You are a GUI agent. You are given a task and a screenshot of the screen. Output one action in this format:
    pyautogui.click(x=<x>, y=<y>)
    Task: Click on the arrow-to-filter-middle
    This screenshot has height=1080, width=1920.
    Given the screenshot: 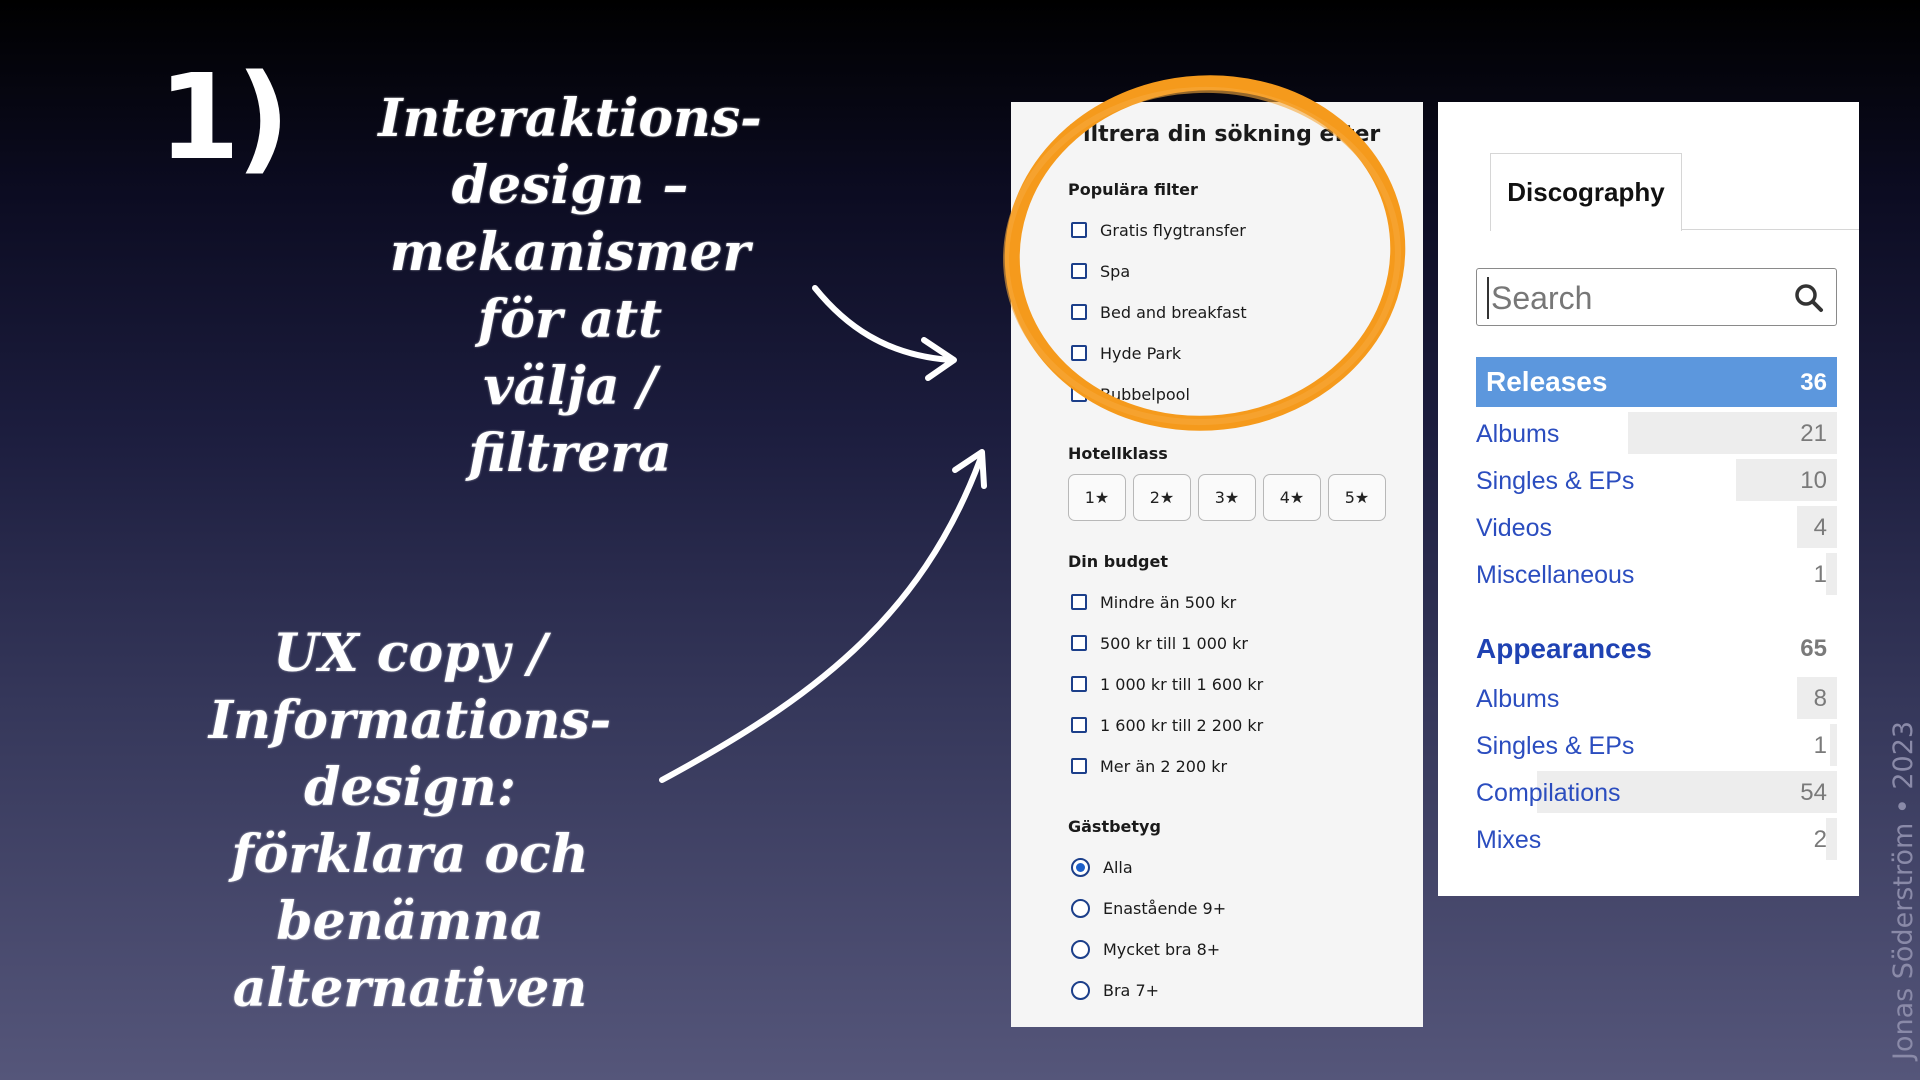 What is the action you would take?
    pyautogui.click(x=823, y=616)
    